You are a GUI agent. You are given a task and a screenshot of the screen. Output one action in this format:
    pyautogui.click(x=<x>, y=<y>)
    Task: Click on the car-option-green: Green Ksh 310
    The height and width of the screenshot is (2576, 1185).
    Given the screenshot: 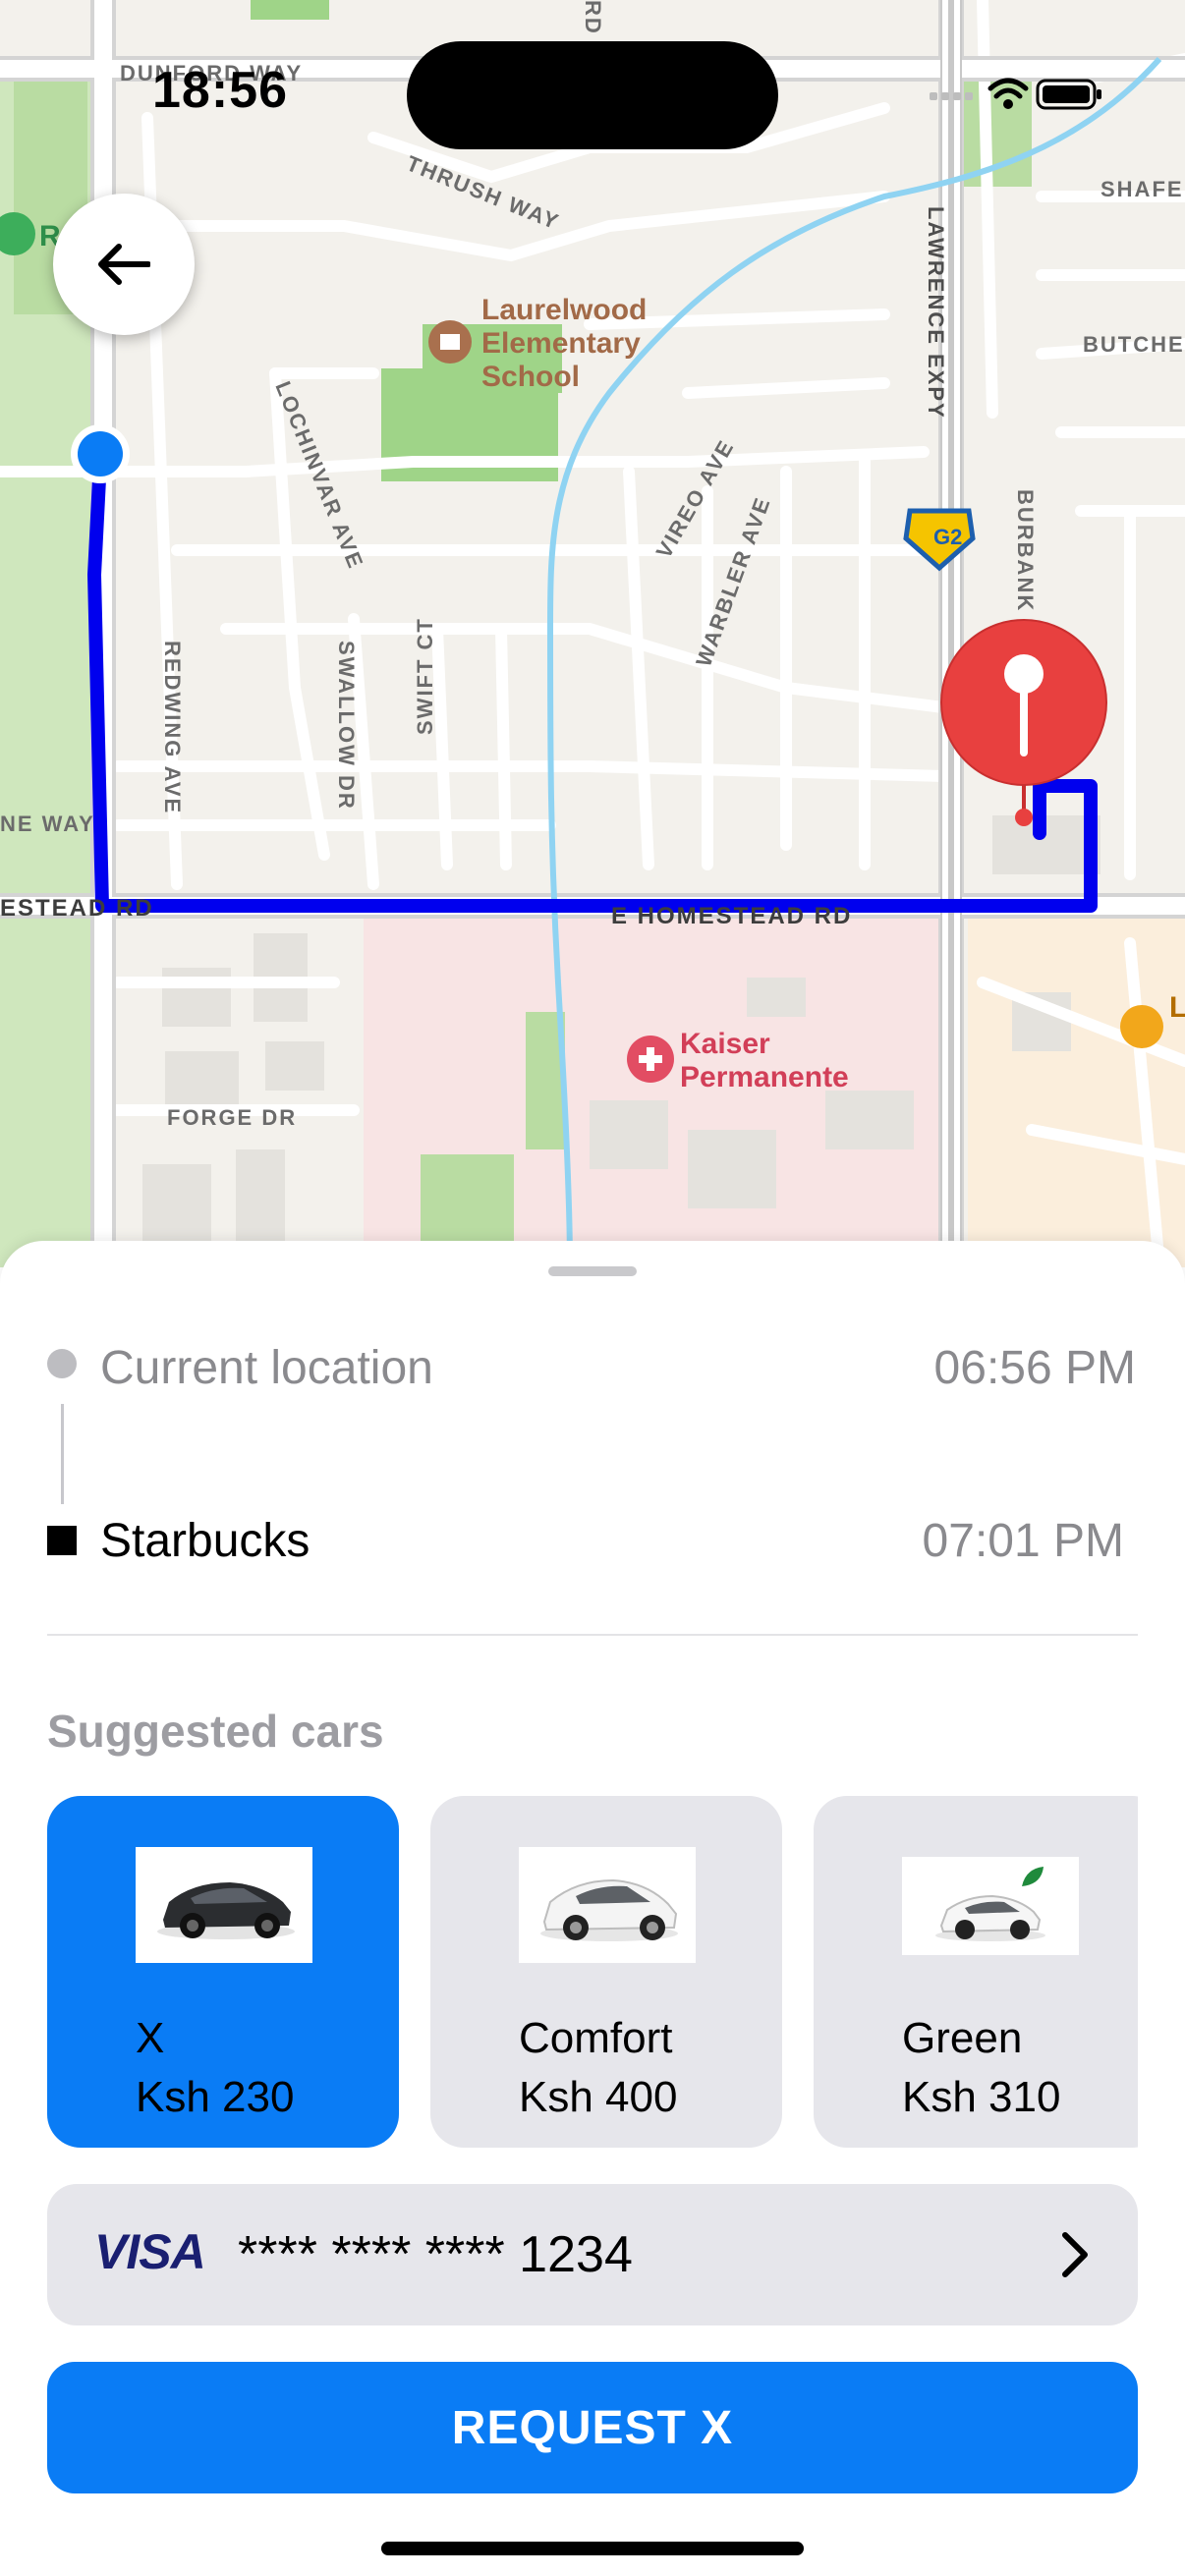 What is the action you would take?
    pyautogui.click(x=976, y=1972)
    